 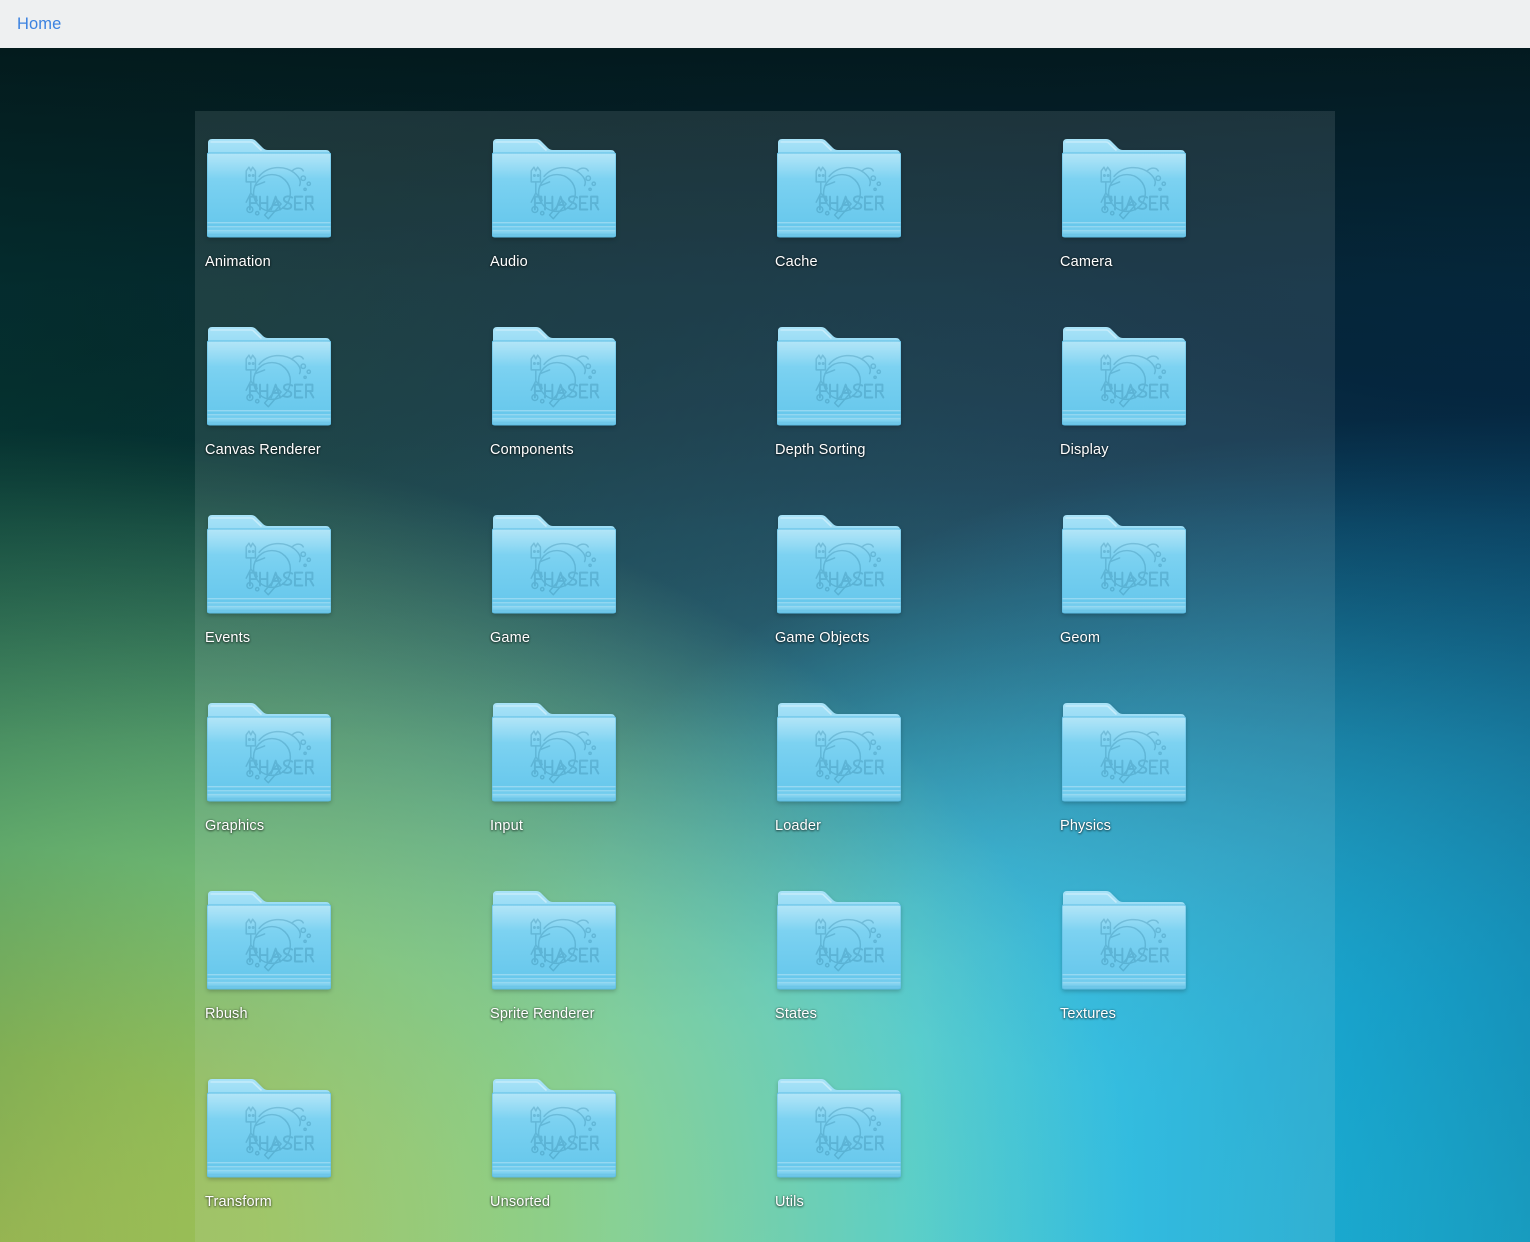 What do you see at coordinates (917, 982) in the screenshot?
I see `folder-item: States` at bounding box center [917, 982].